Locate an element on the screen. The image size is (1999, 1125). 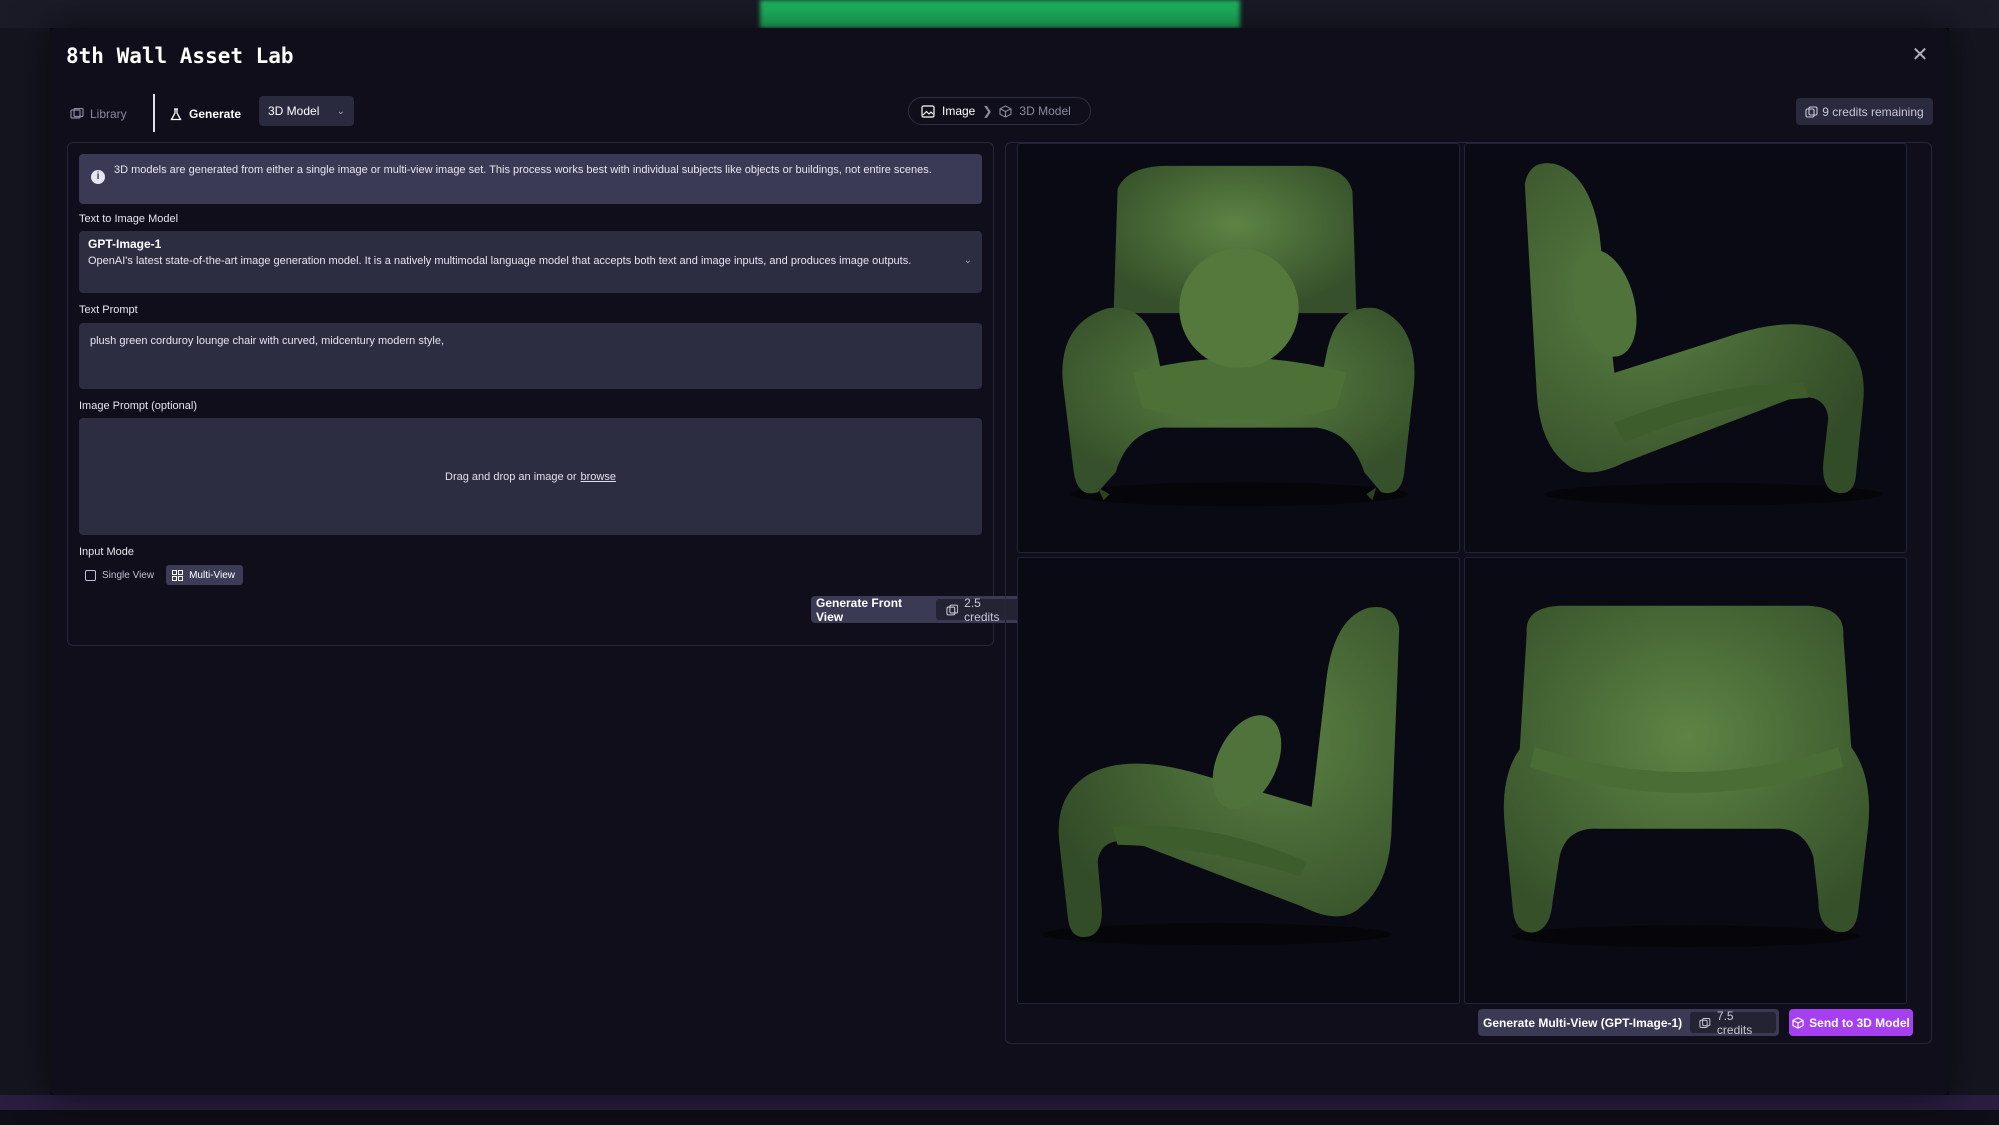
mode-single-view: Single View is located at coordinates (120, 575).